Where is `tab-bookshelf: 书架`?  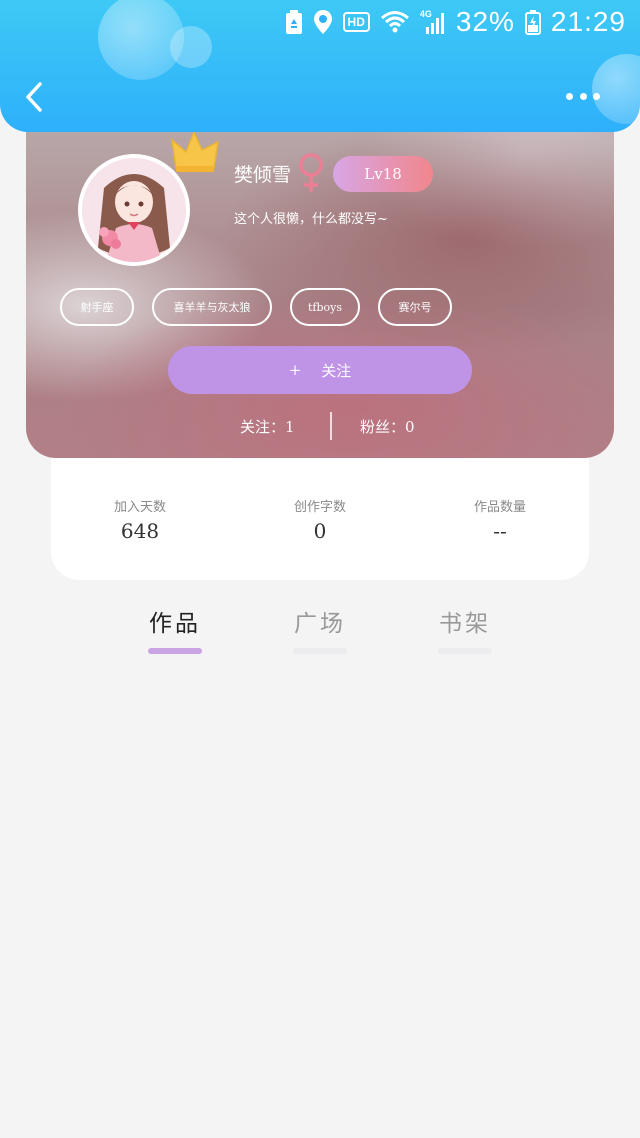 tab-bookshelf: 书架 is located at coordinates (465, 629).